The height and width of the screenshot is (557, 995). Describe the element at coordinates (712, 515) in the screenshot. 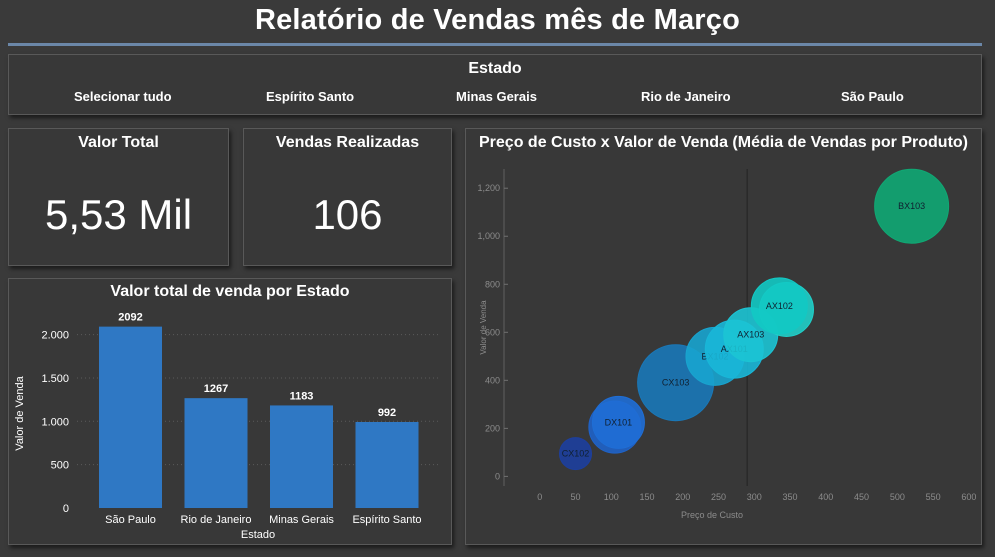

I see `scatter-x-axis-title: Preço de Custo` at that location.